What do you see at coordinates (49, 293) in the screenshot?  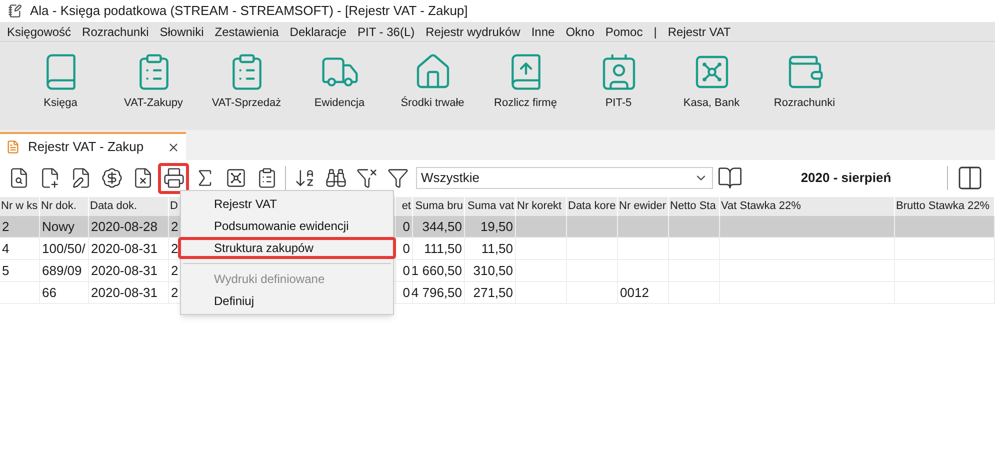 I see `table-cell-text: 66` at bounding box center [49, 293].